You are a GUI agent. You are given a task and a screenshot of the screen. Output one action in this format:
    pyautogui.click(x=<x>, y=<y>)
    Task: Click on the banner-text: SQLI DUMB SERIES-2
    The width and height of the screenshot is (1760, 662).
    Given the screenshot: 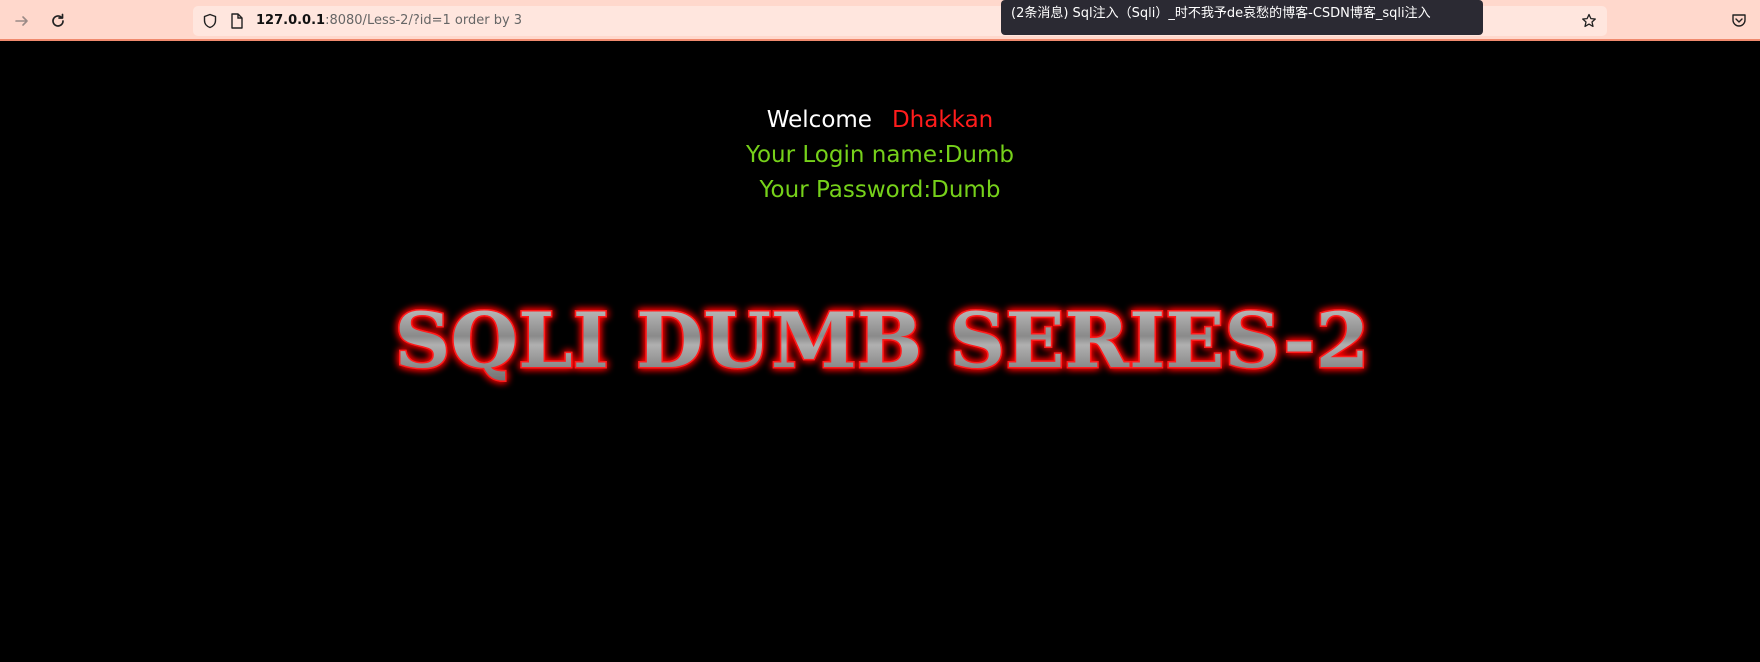 What is the action you would take?
    pyautogui.click(x=882, y=340)
    